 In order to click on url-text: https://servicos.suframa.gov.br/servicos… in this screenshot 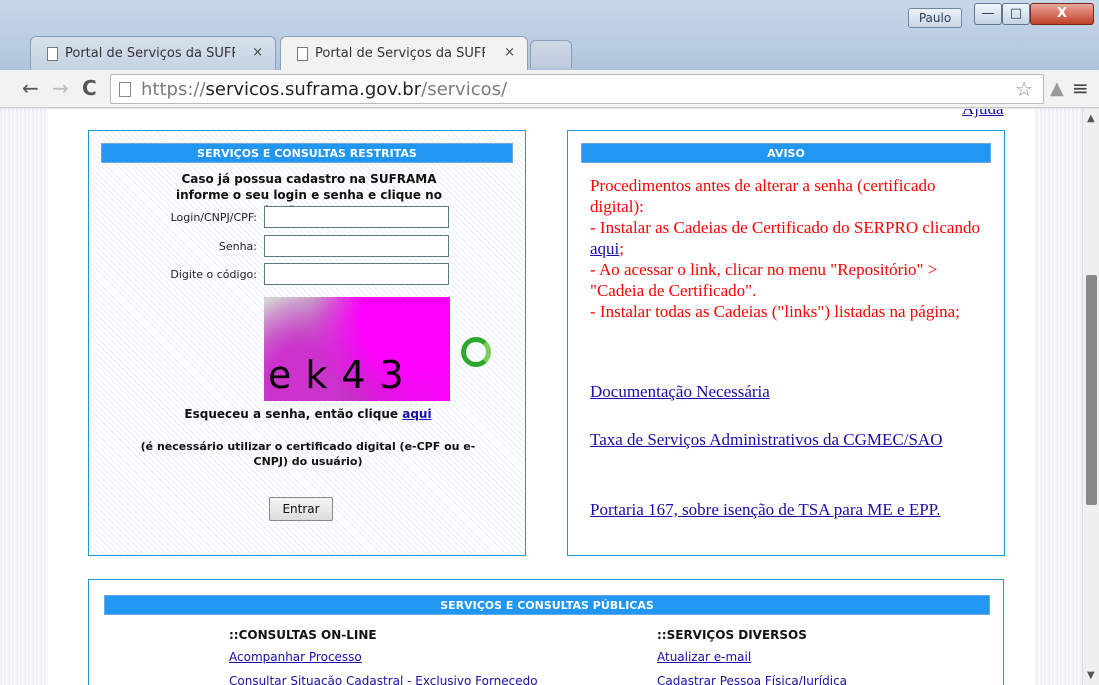, I will do `click(324, 89)`.